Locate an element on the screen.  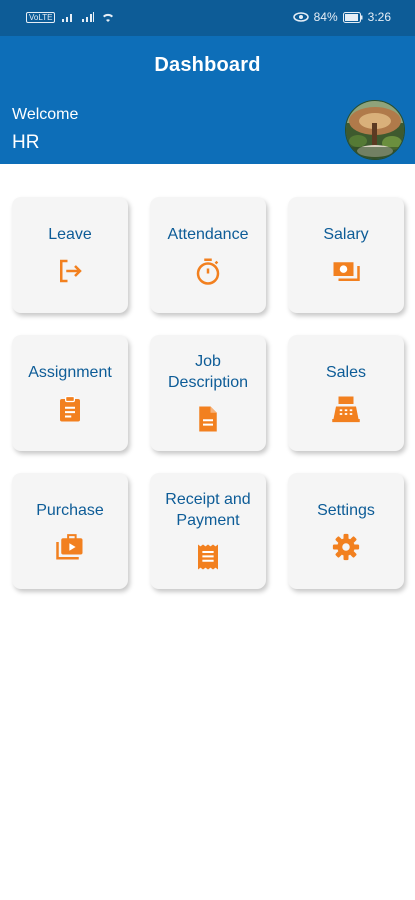
stopwatch-icon is located at coordinates (208, 271).